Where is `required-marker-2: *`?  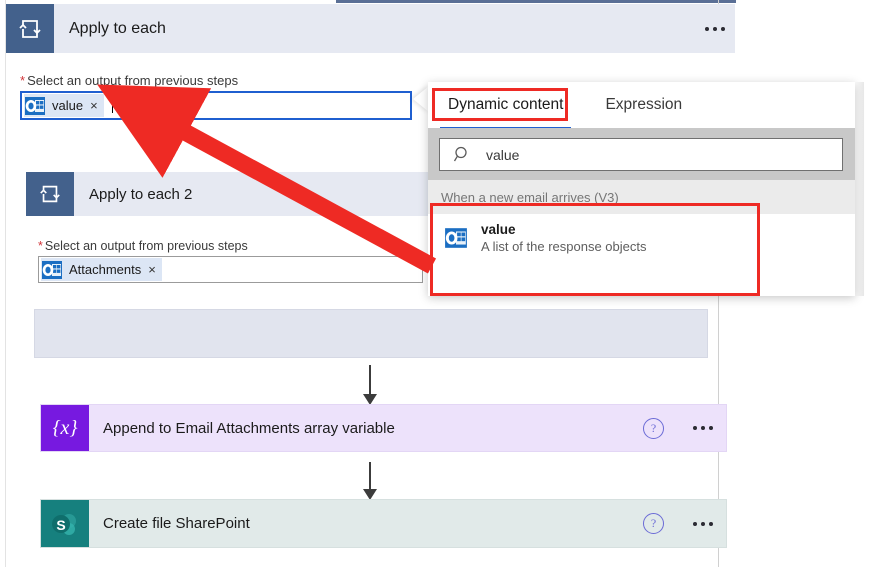 required-marker-2: * is located at coordinates (40, 246).